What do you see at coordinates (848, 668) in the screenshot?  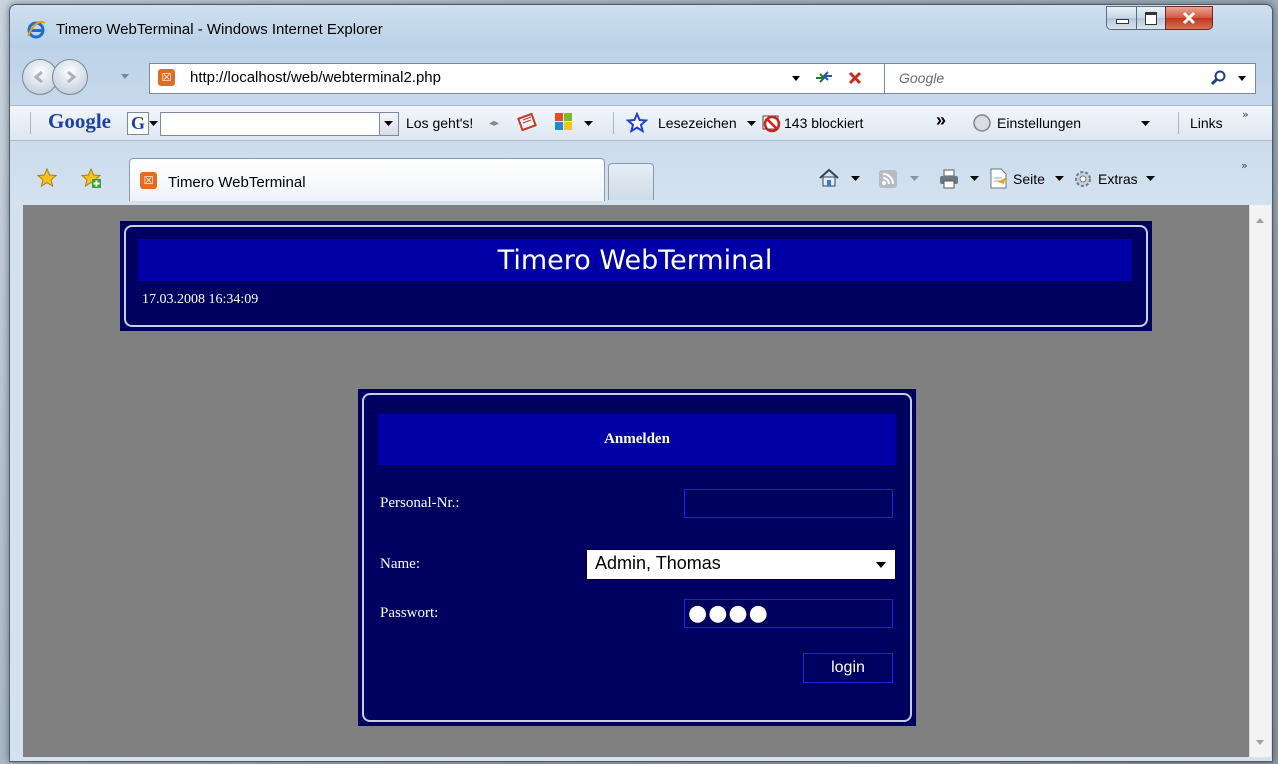 I see `login-button: login` at bounding box center [848, 668].